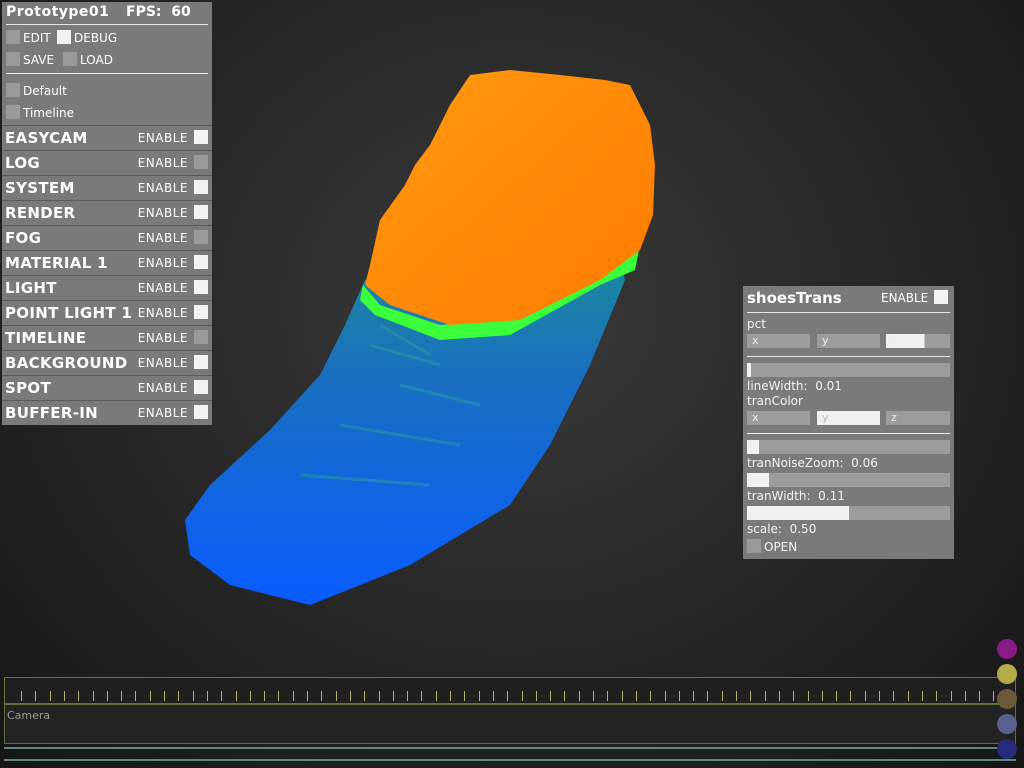  What do you see at coordinates (510, 690) in the screenshot?
I see `timeline-ruler` at bounding box center [510, 690].